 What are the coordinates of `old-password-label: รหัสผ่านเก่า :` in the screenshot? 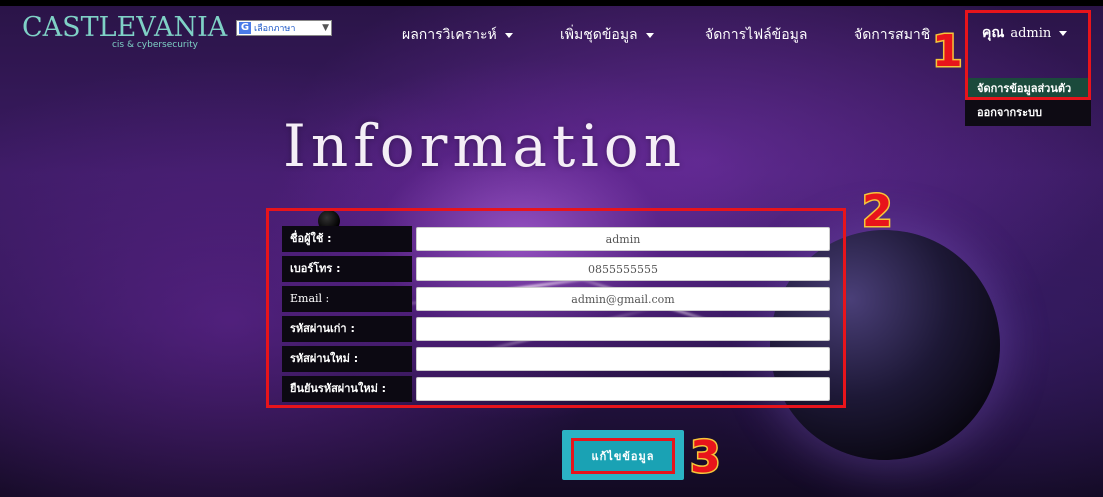 It's located at (347, 329).